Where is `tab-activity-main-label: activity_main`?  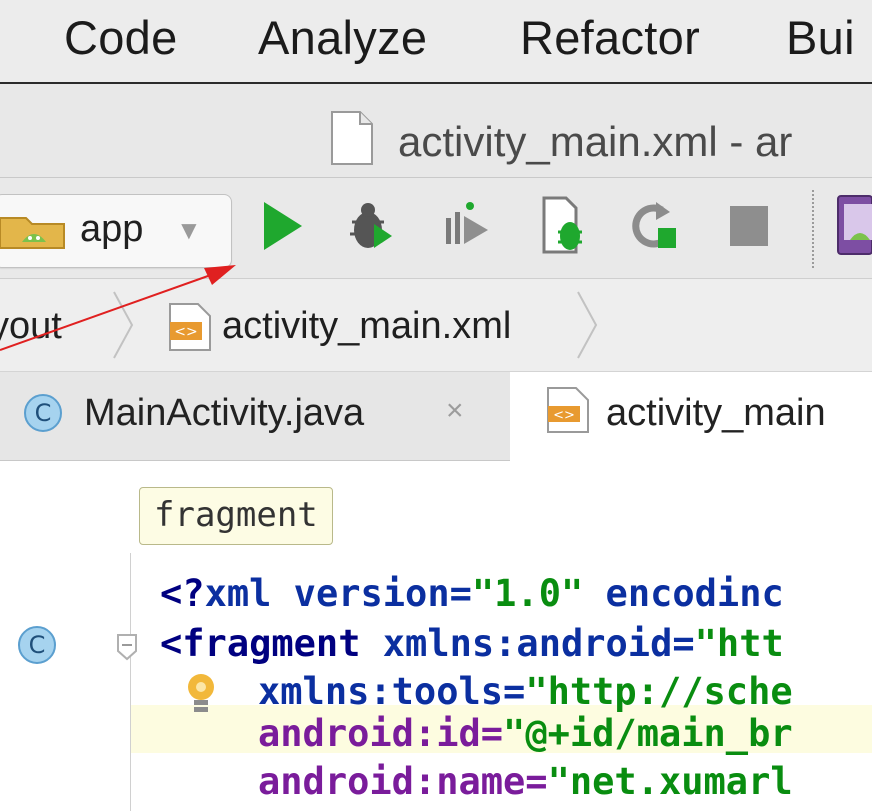
tab-activity-main-label: activity_main is located at coordinates (716, 413).